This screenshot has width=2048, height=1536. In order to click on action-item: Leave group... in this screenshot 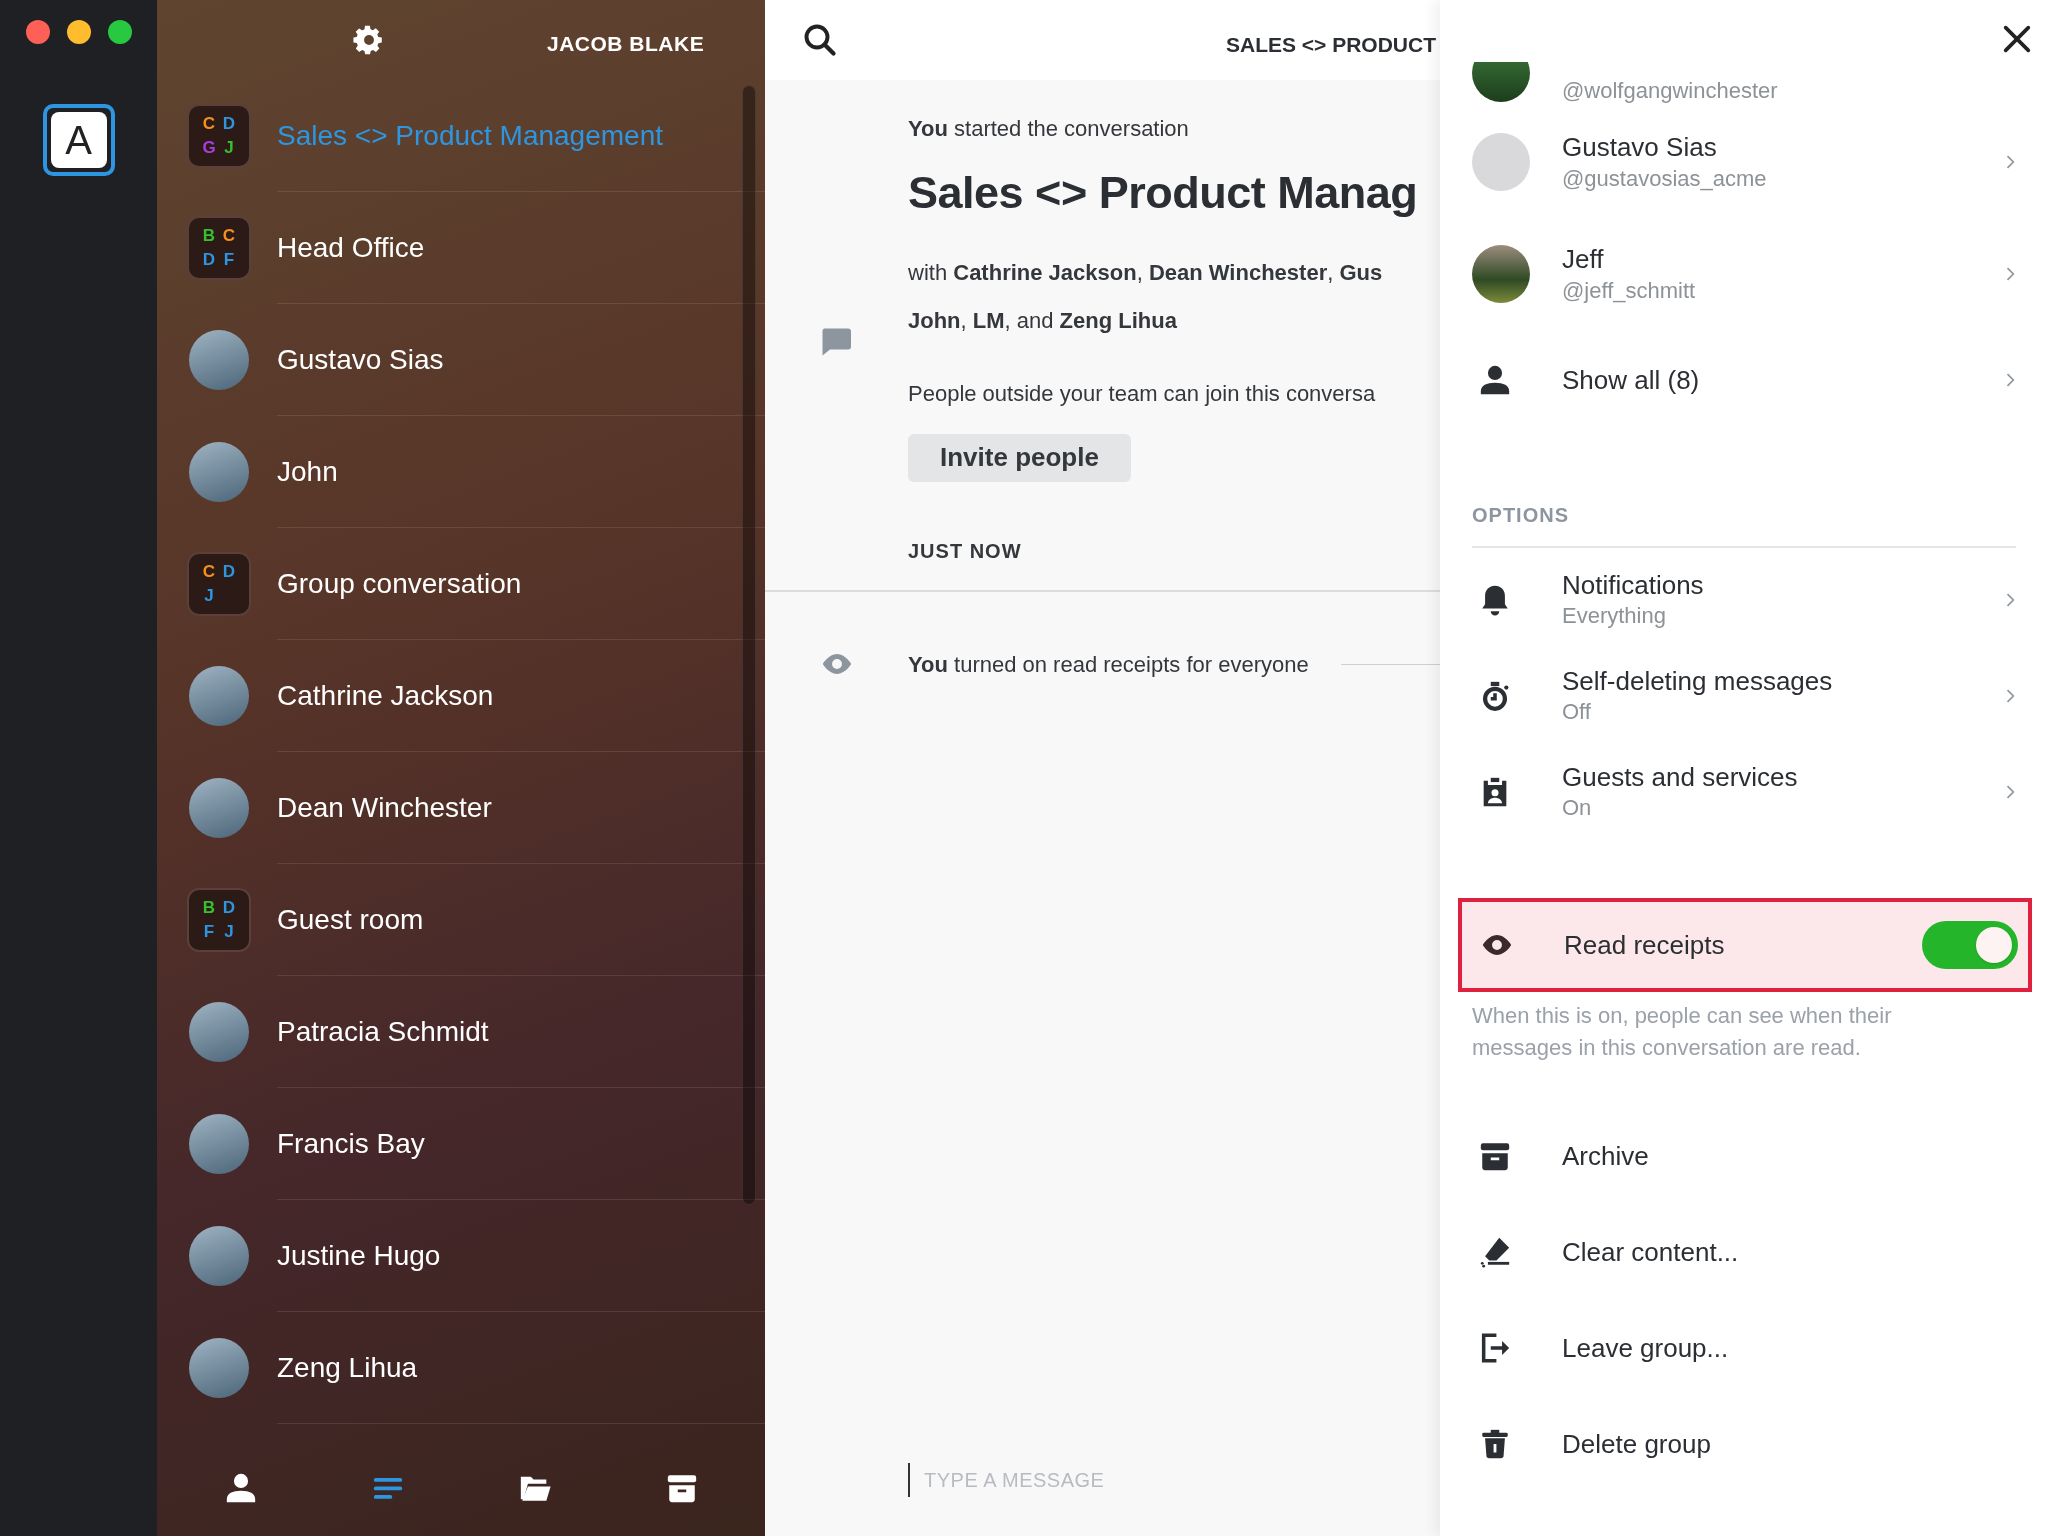, I will do `click(1752, 1348)`.